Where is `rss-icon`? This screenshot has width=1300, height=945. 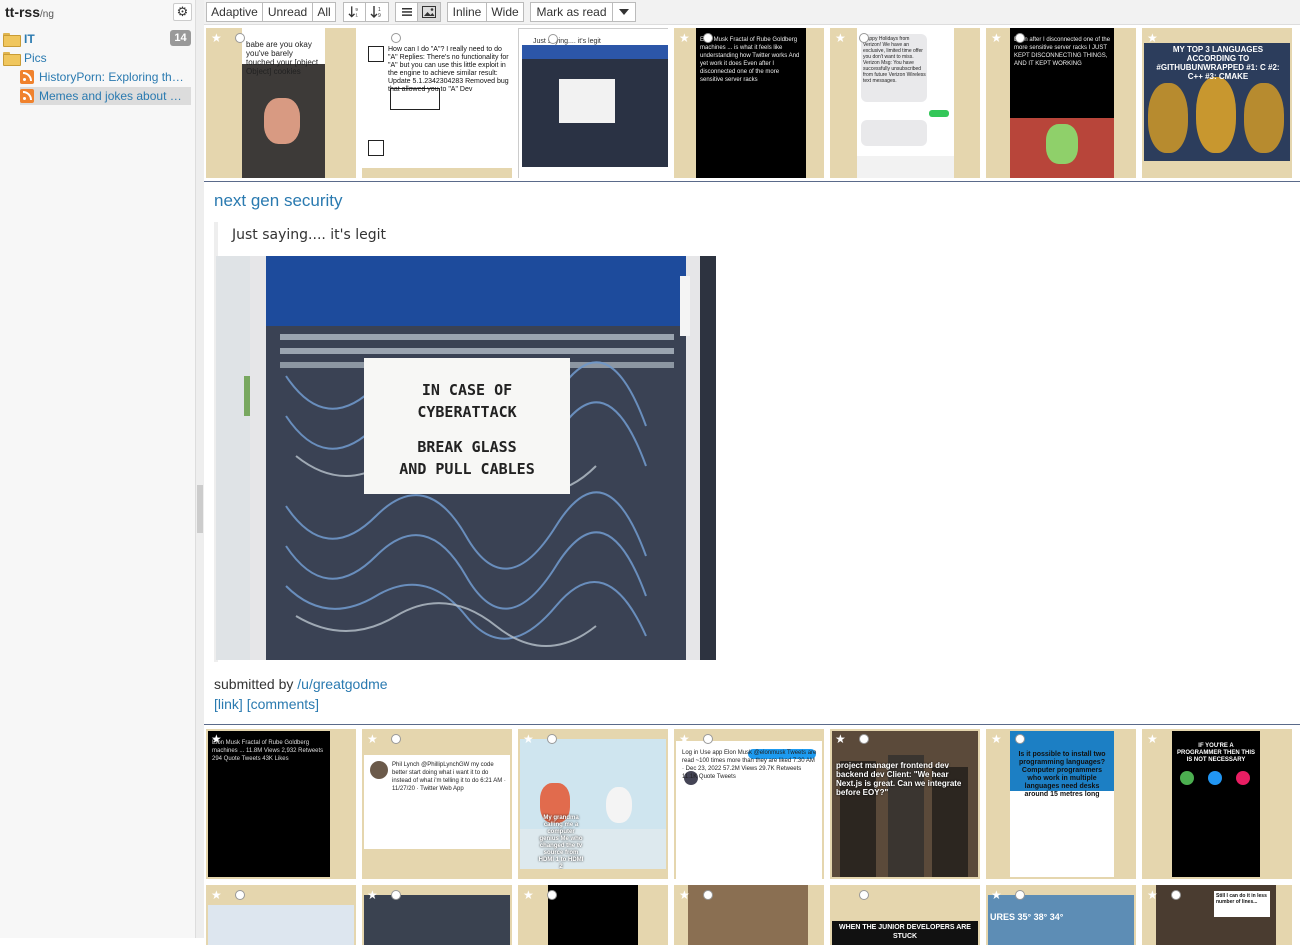
rss-icon is located at coordinates (27, 77).